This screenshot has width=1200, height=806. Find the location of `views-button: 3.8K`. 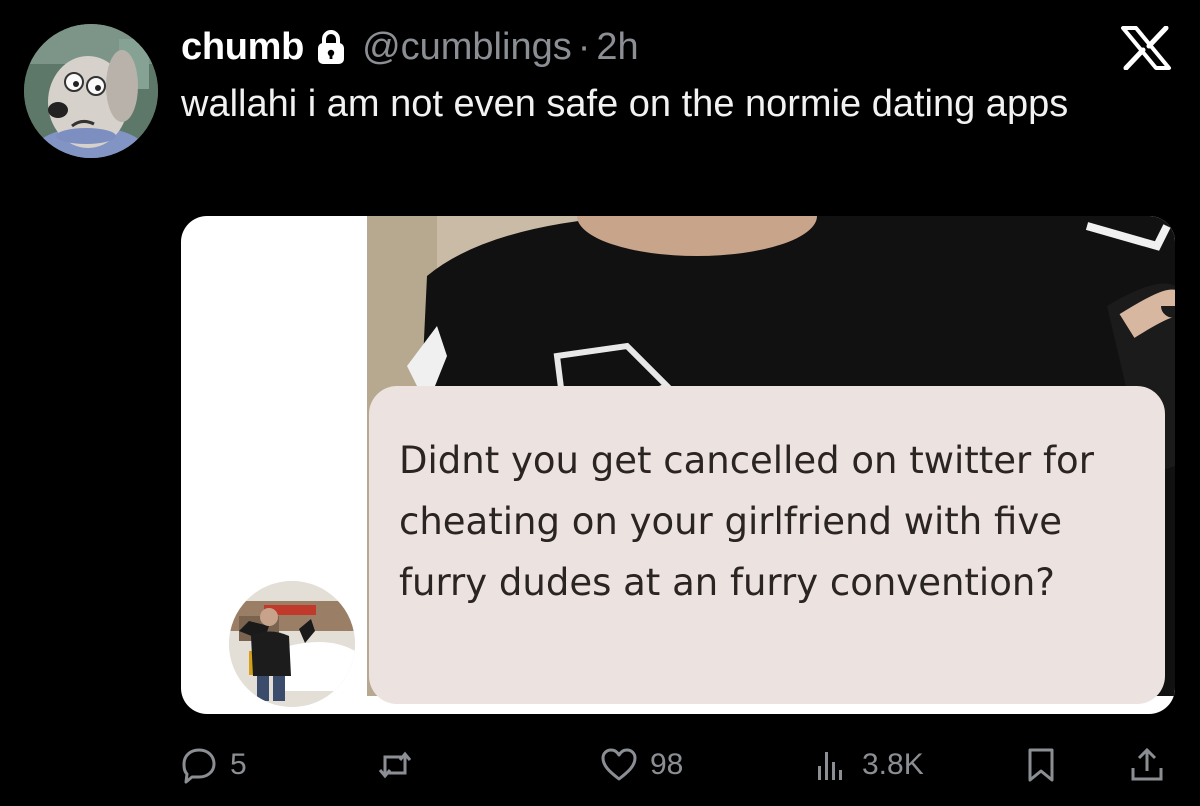

views-button: 3.8K is located at coordinates (868, 765).